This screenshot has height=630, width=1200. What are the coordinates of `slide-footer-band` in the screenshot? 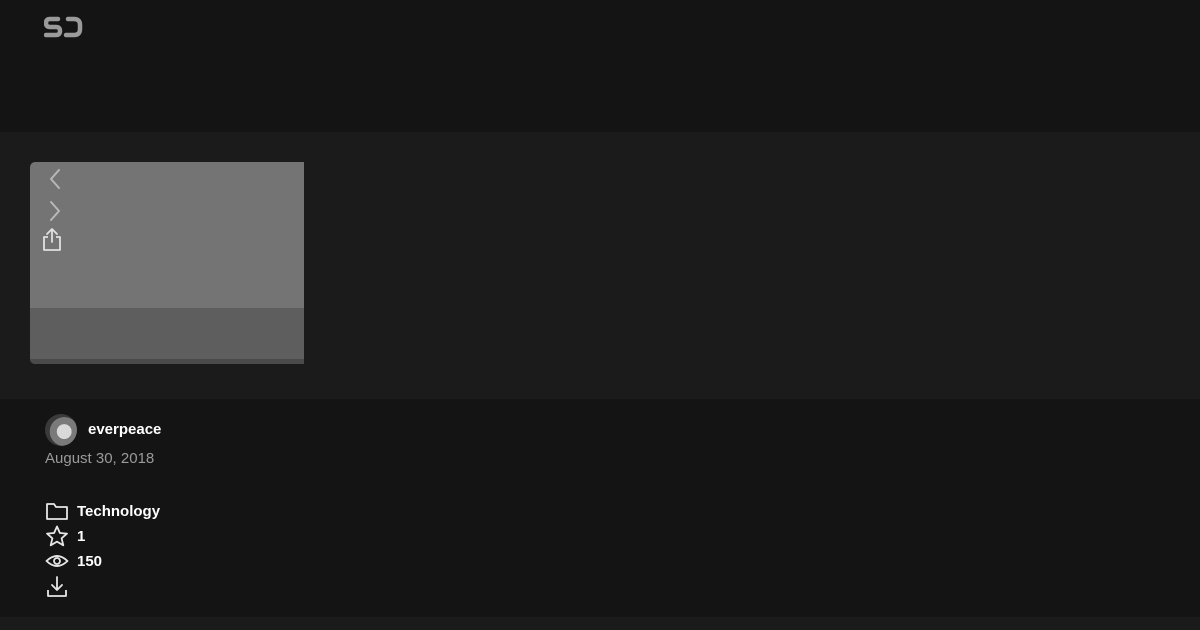 It's located at (167, 333).